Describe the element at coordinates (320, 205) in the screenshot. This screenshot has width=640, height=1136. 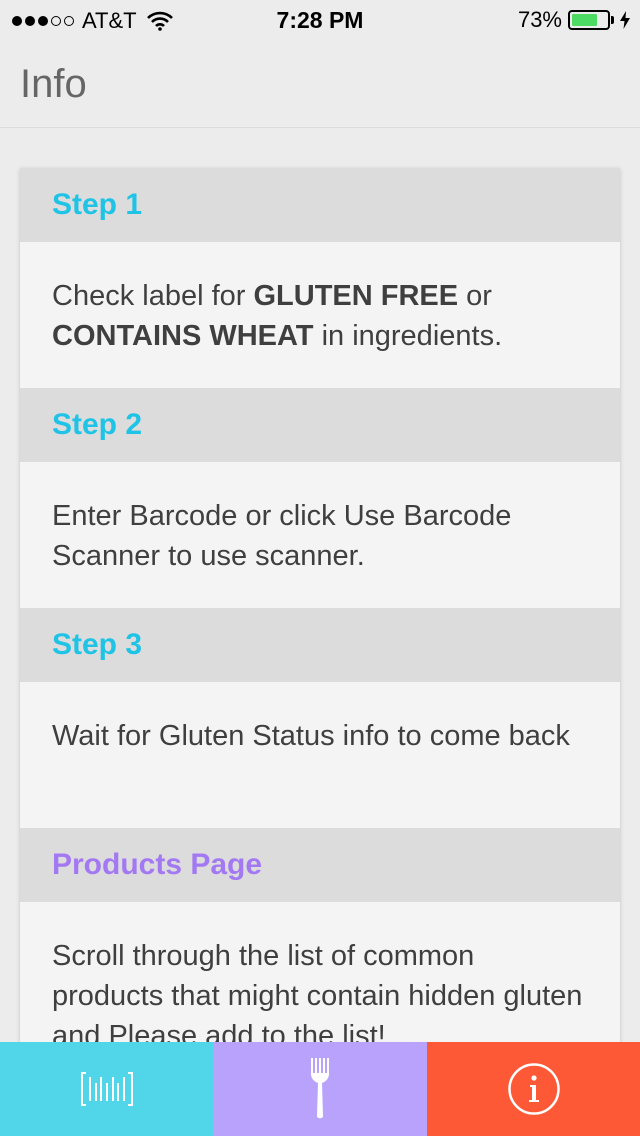
I see `step-1-heading: Step 1` at that location.